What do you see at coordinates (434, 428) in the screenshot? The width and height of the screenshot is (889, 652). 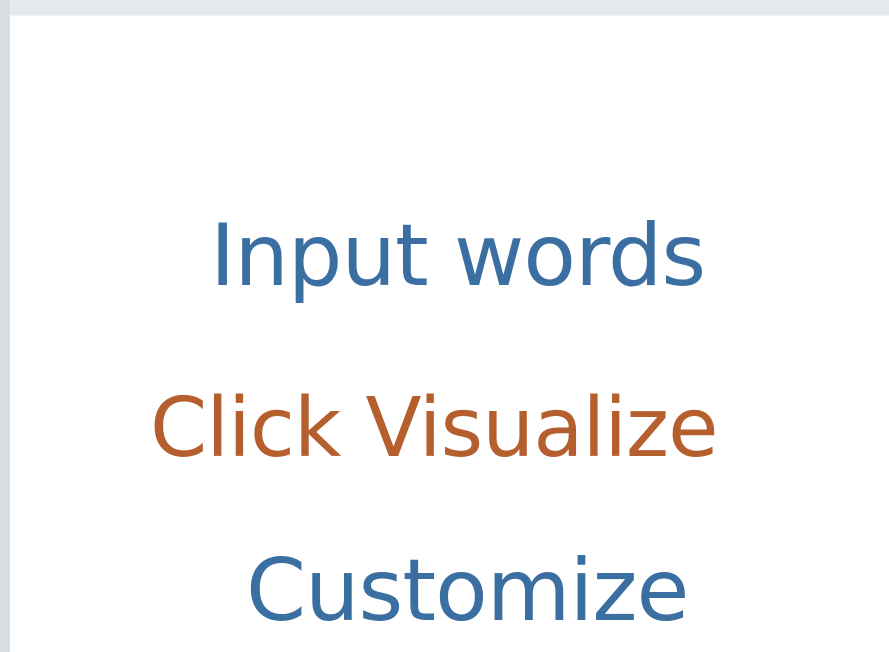 I see `instruction-click-visualize: Click Visualize` at bounding box center [434, 428].